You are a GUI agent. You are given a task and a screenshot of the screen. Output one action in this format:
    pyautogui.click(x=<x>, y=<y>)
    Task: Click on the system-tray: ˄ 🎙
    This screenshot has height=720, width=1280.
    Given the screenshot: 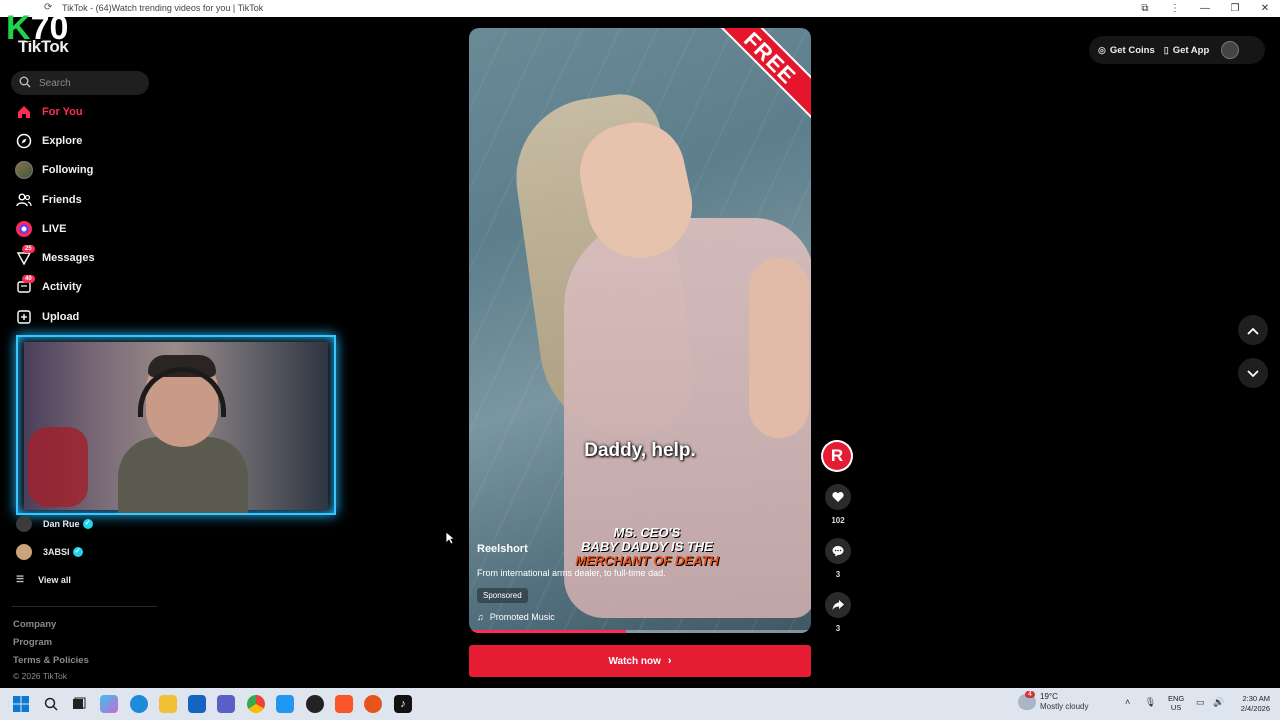 What is the action you would take?
    pyautogui.click(x=1140, y=702)
    